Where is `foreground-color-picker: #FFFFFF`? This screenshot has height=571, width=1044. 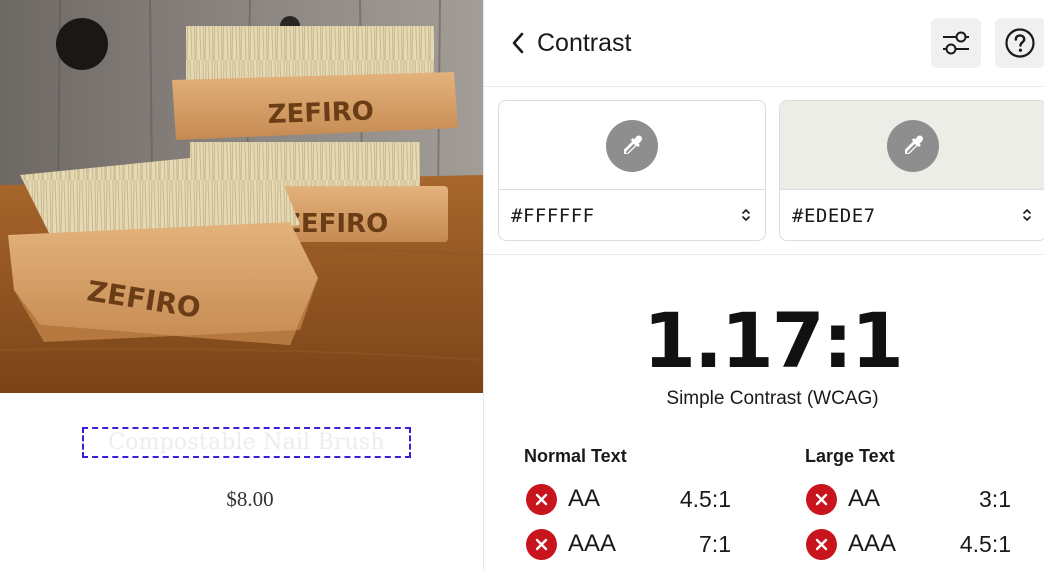 foreground-color-picker: #FFFFFF is located at coordinates (632, 170).